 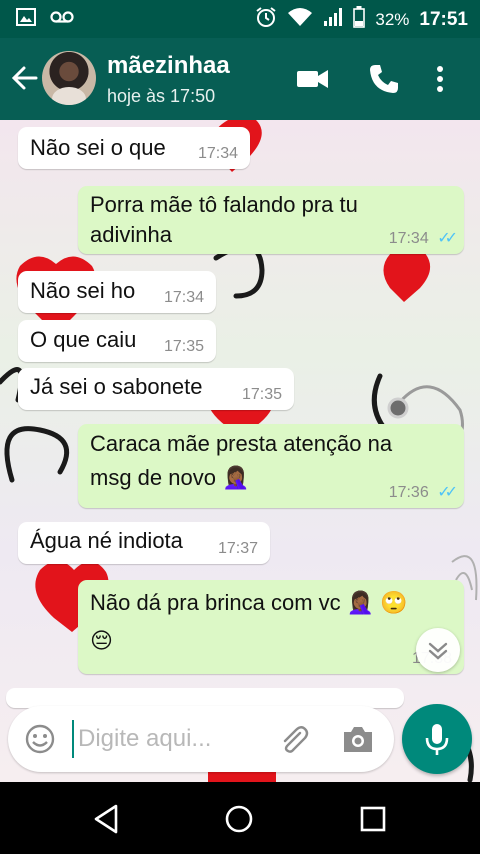 What do you see at coordinates (40, 739) in the screenshot?
I see `emoji-icon` at bounding box center [40, 739].